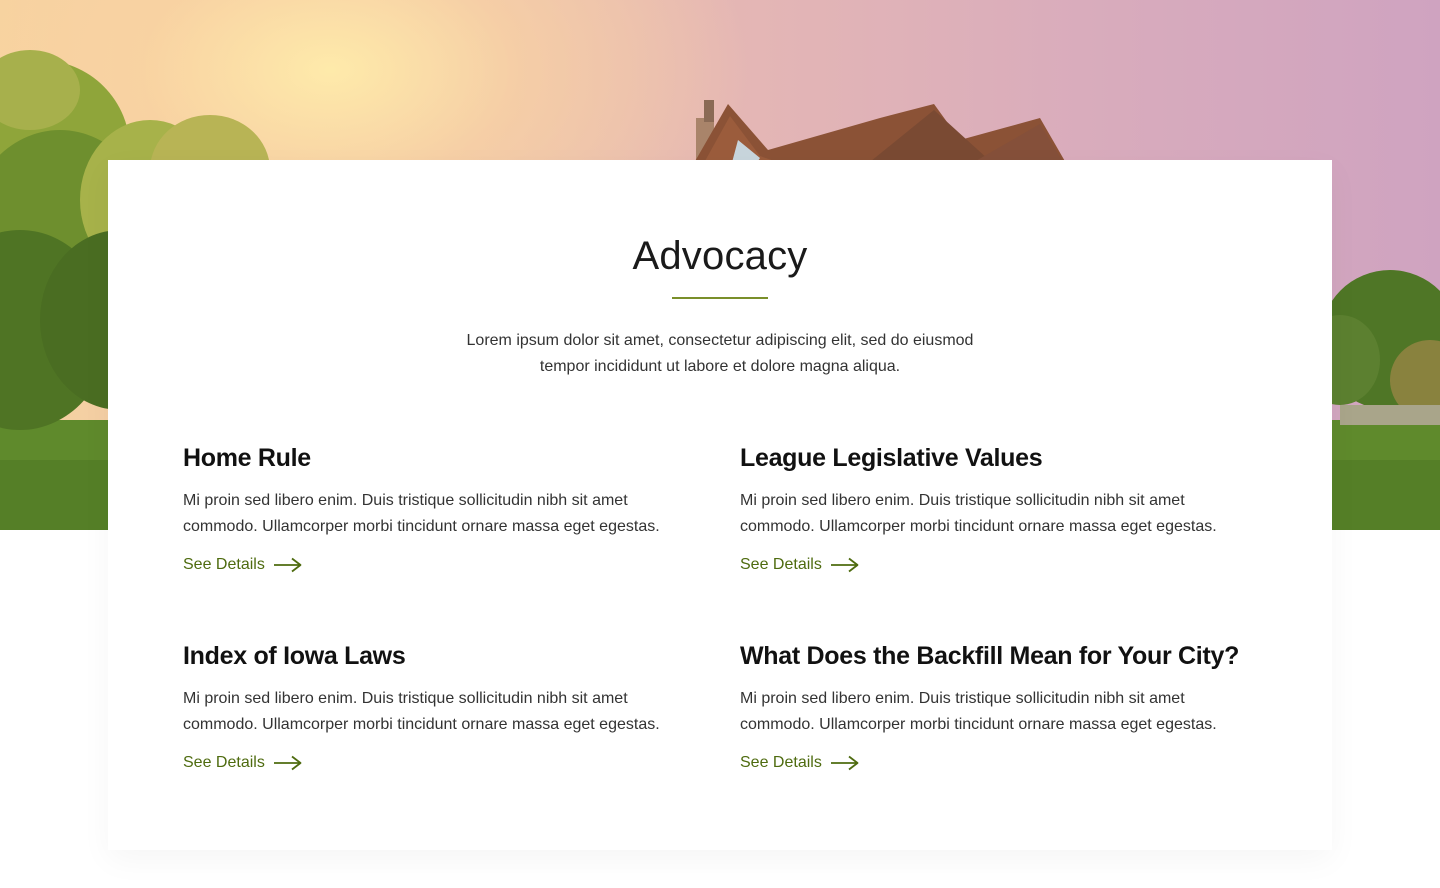  I want to click on item-title: Index of Iowa Laws, so click(294, 656).